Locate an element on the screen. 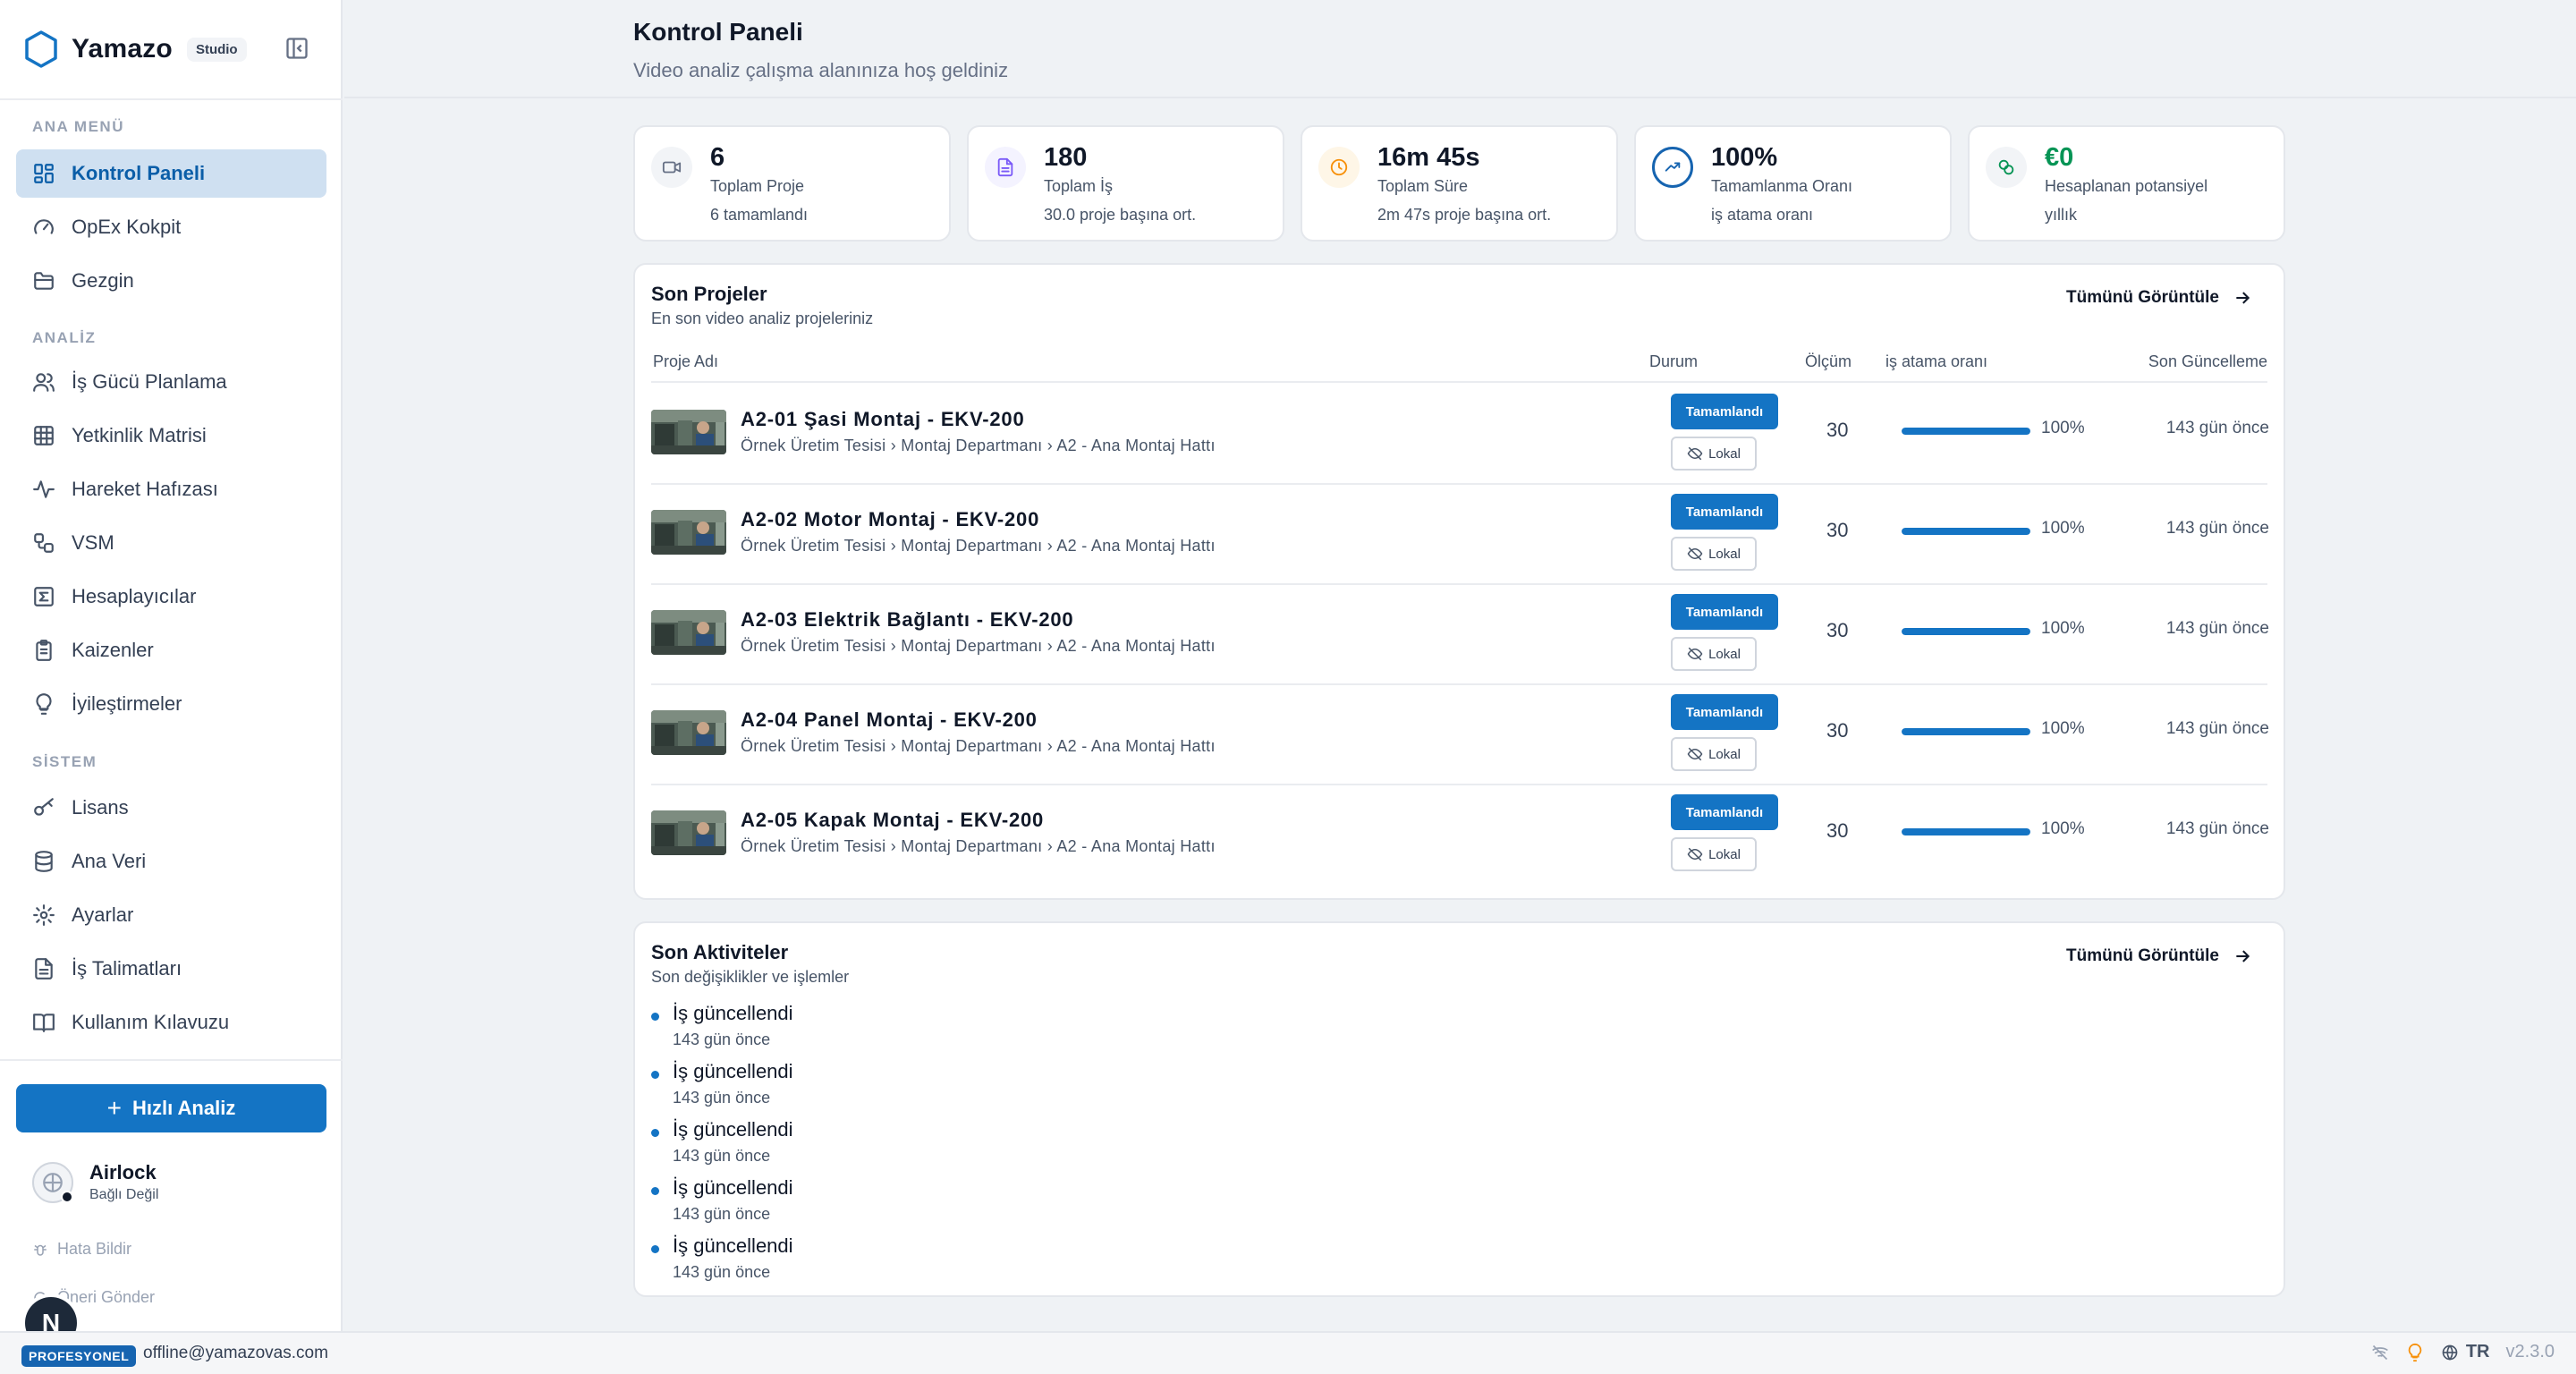 This screenshot has height=1374, width=2576. sidebar-item-vsm: VSM is located at coordinates (171, 543).